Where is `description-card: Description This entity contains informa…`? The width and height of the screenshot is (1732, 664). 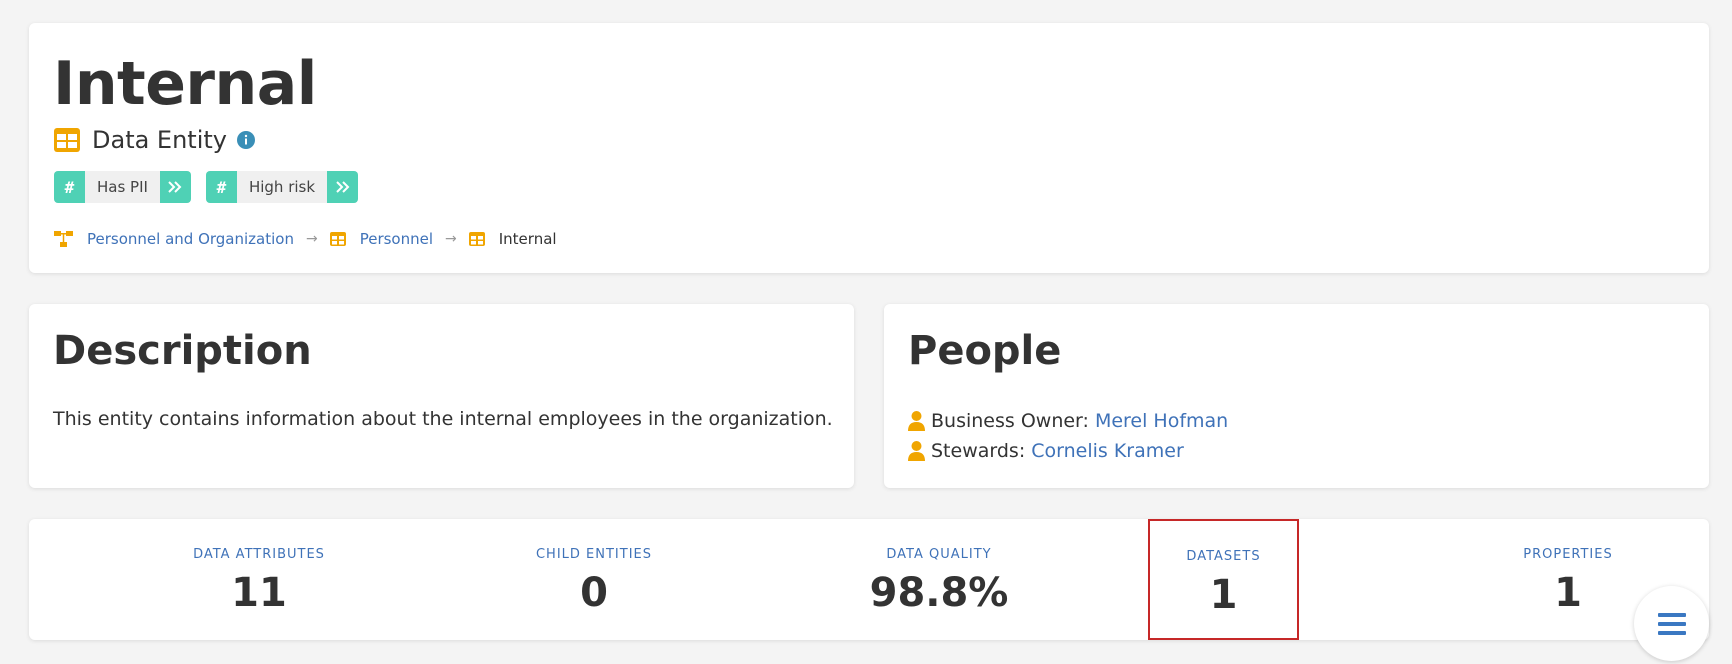 description-card: Description This entity contains informa… is located at coordinates (441, 396).